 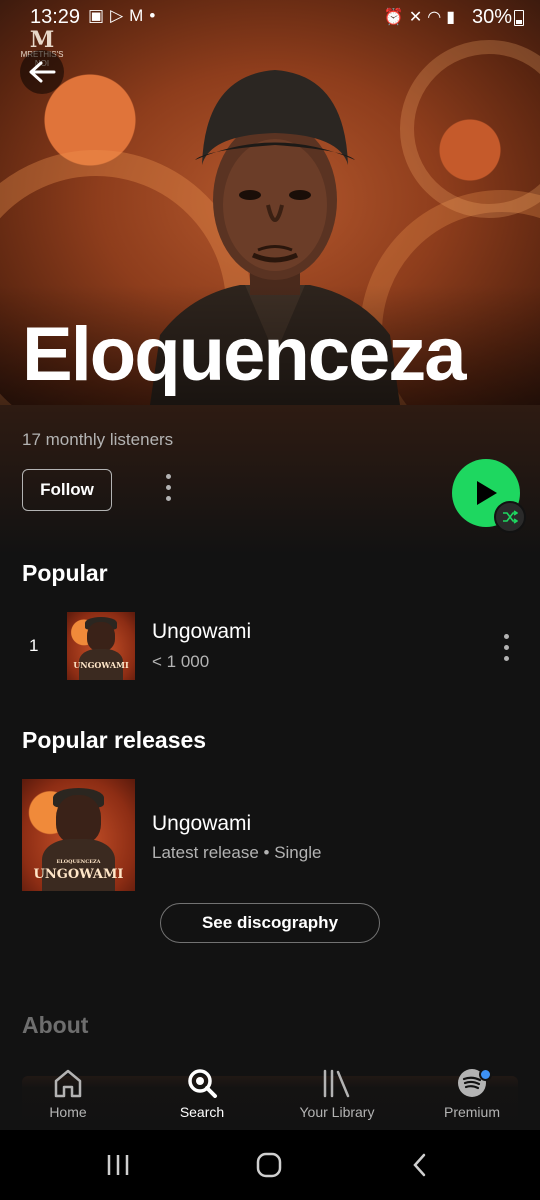 I want to click on see-discography-button: See discography, so click(x=270, y=923).